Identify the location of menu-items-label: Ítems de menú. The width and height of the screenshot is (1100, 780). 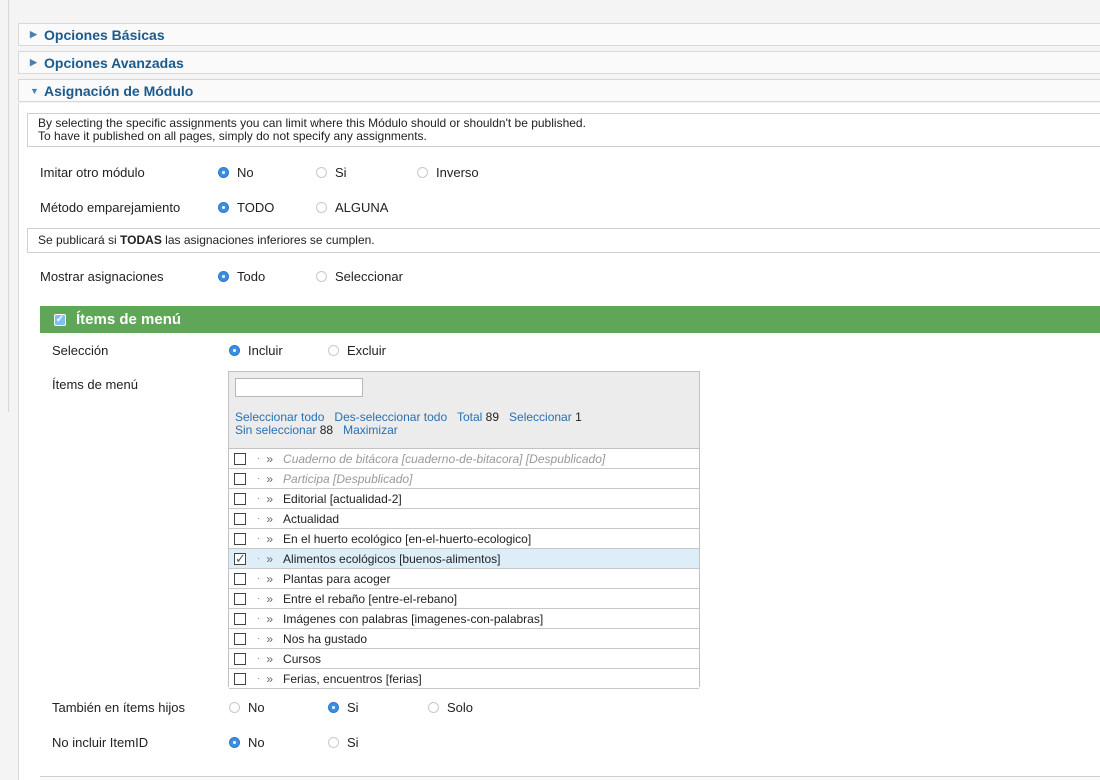
(95, 384).